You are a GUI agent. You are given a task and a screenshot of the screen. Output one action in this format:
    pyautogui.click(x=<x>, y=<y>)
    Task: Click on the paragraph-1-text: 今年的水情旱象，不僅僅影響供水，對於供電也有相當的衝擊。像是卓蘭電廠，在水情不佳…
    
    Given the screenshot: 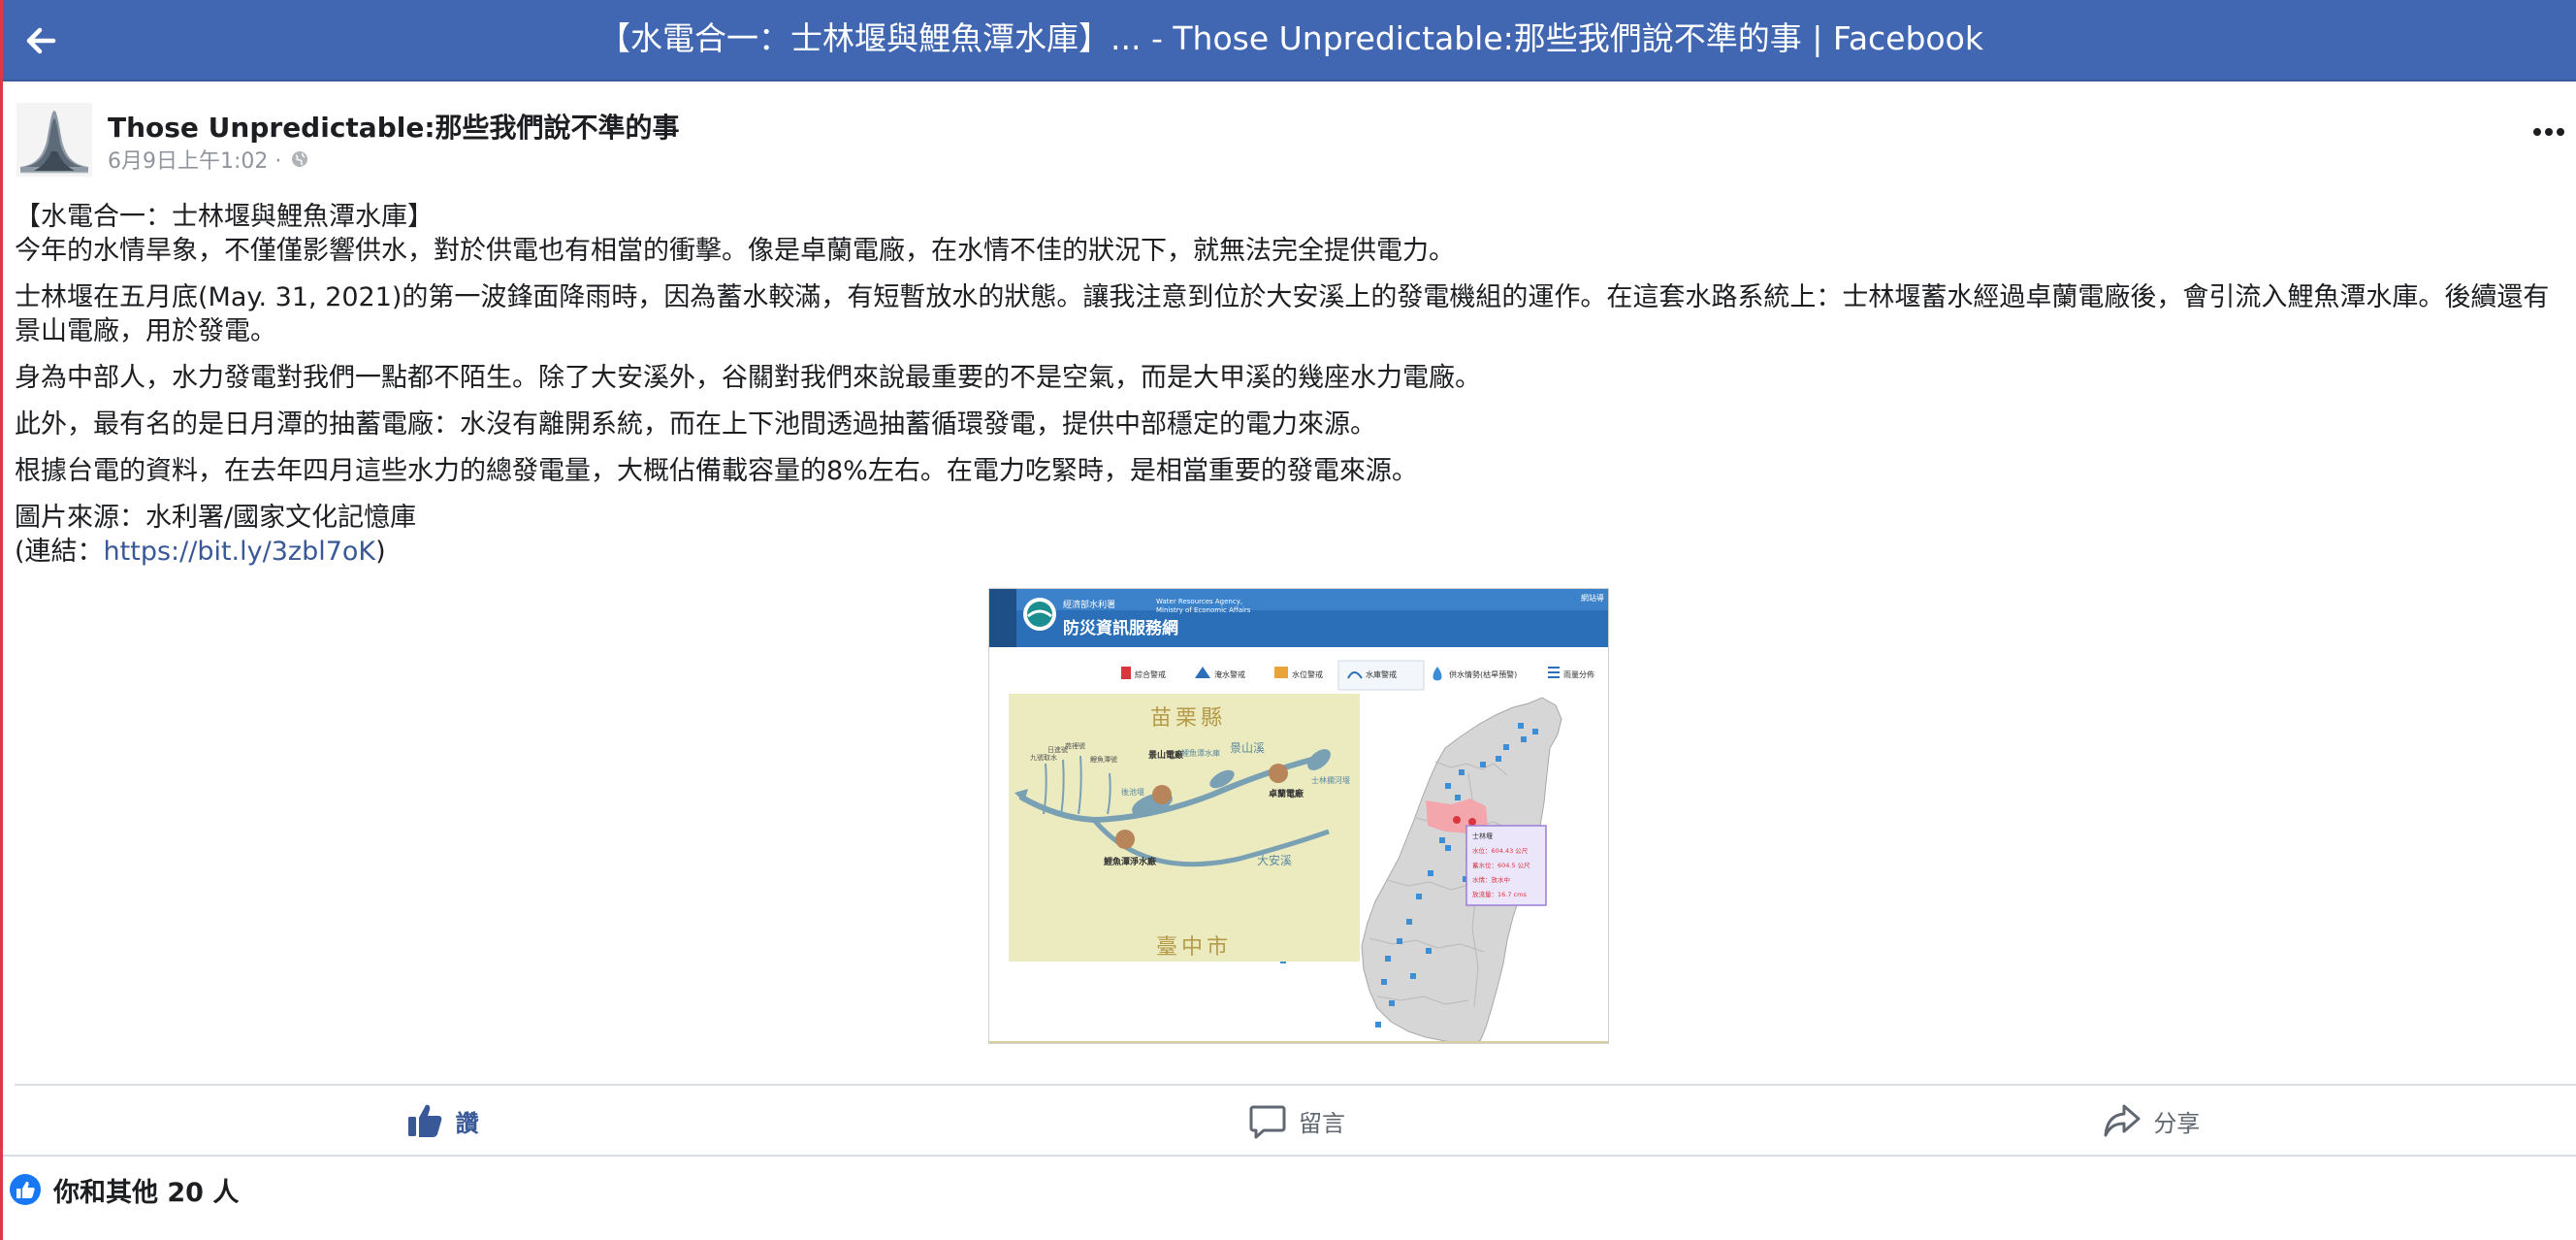 What is the action you would take?
    pyautogui.click(x=735, y=251)
    